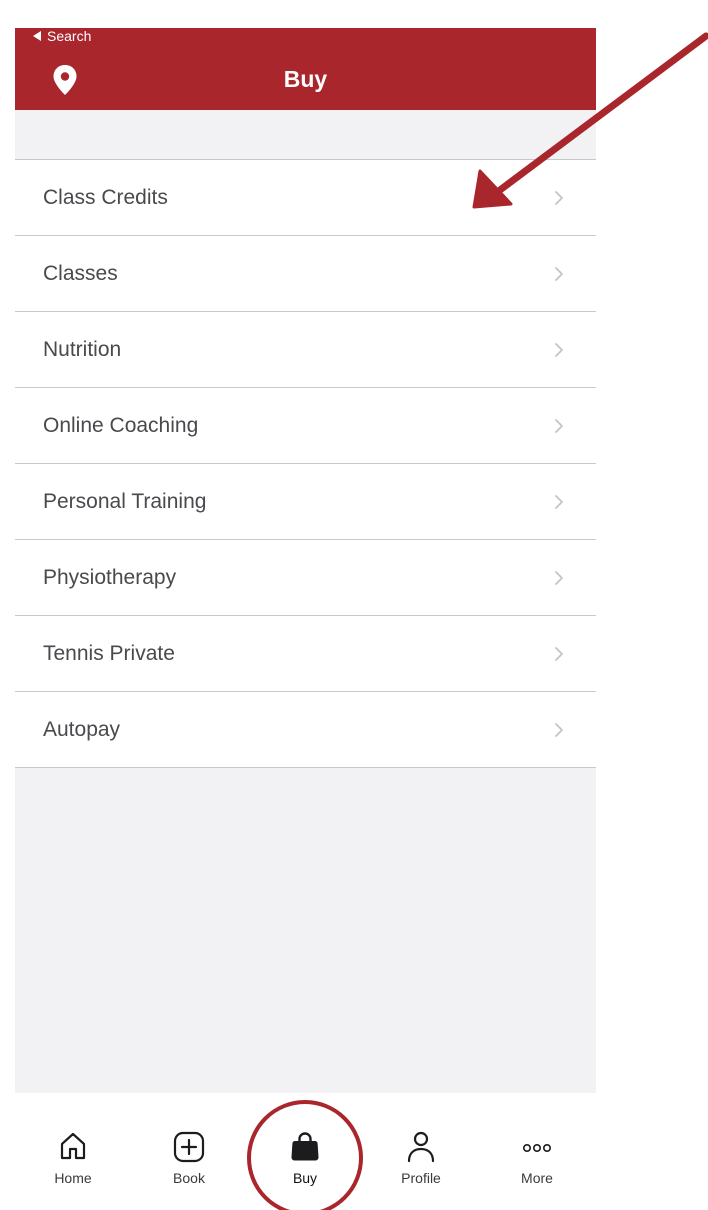 This screenshot has width=708, height=1210. What do you see at coordinates (536, 1148) in the screenshot?
I see `more-dots-icon` at bounding box center [536, 1148].